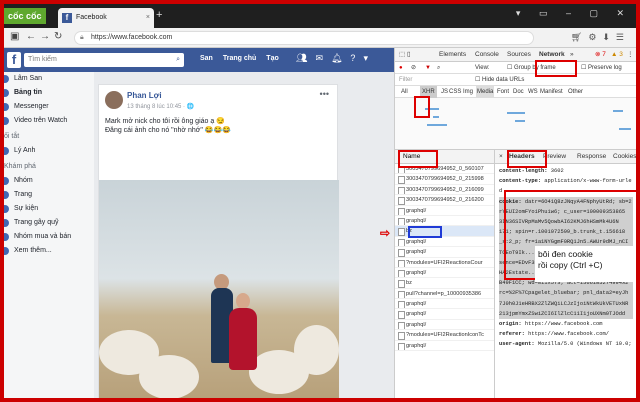  I want to click on nav-create: Tạo, so click(272, 58).